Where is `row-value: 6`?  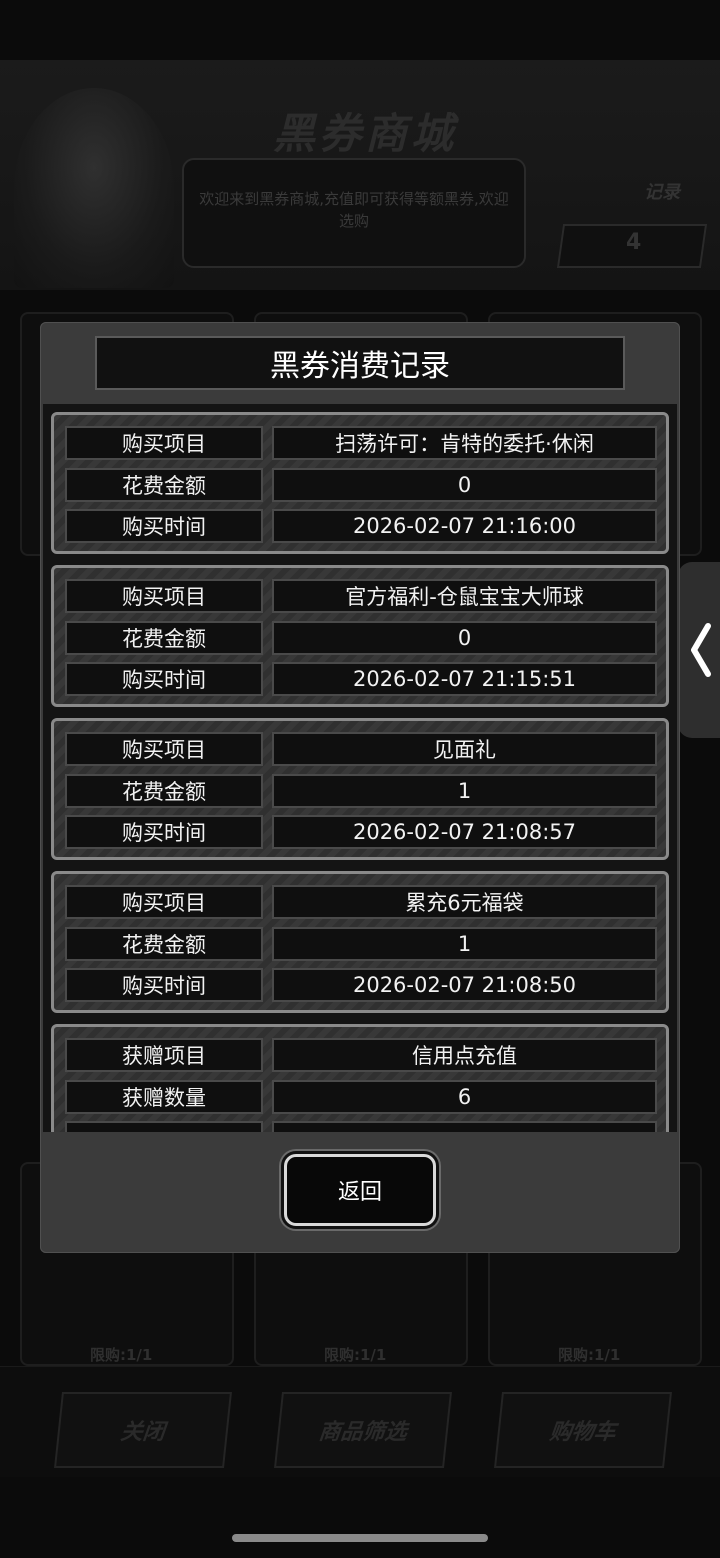
row-value: 6 is located at coordinates (464, 1097).